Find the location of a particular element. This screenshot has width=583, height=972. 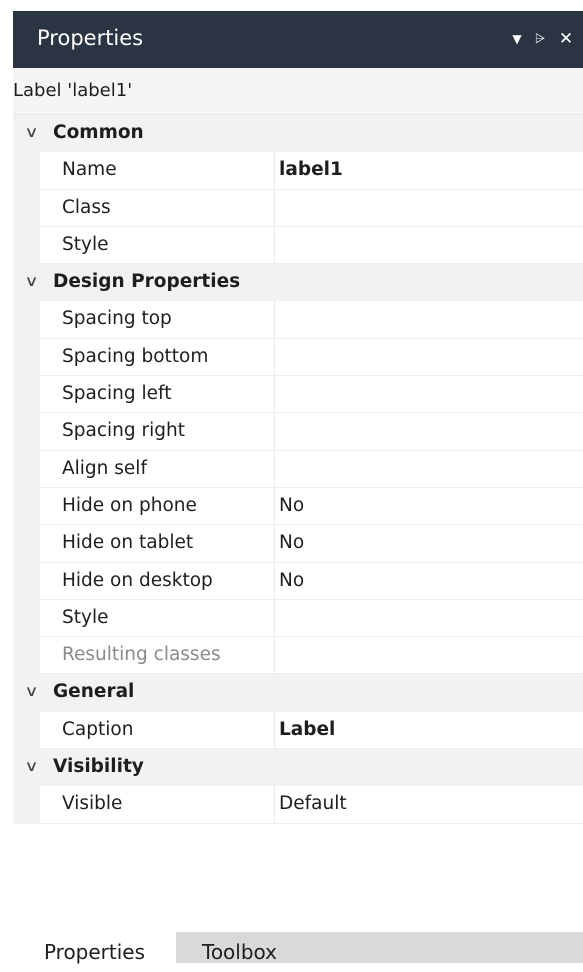

panel-title: Properties is located at coordinates (90, 38).